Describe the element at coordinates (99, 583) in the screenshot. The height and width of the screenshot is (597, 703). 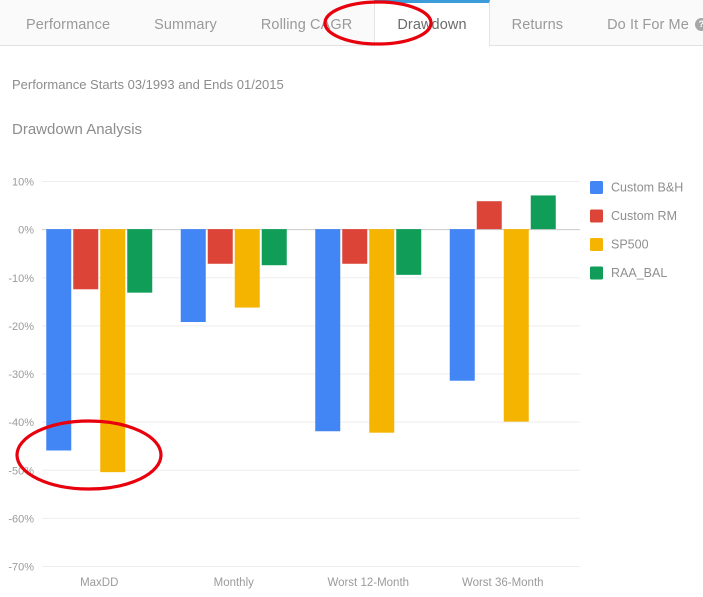
I see `x-axis-tick-label: MaxDD` at that location.